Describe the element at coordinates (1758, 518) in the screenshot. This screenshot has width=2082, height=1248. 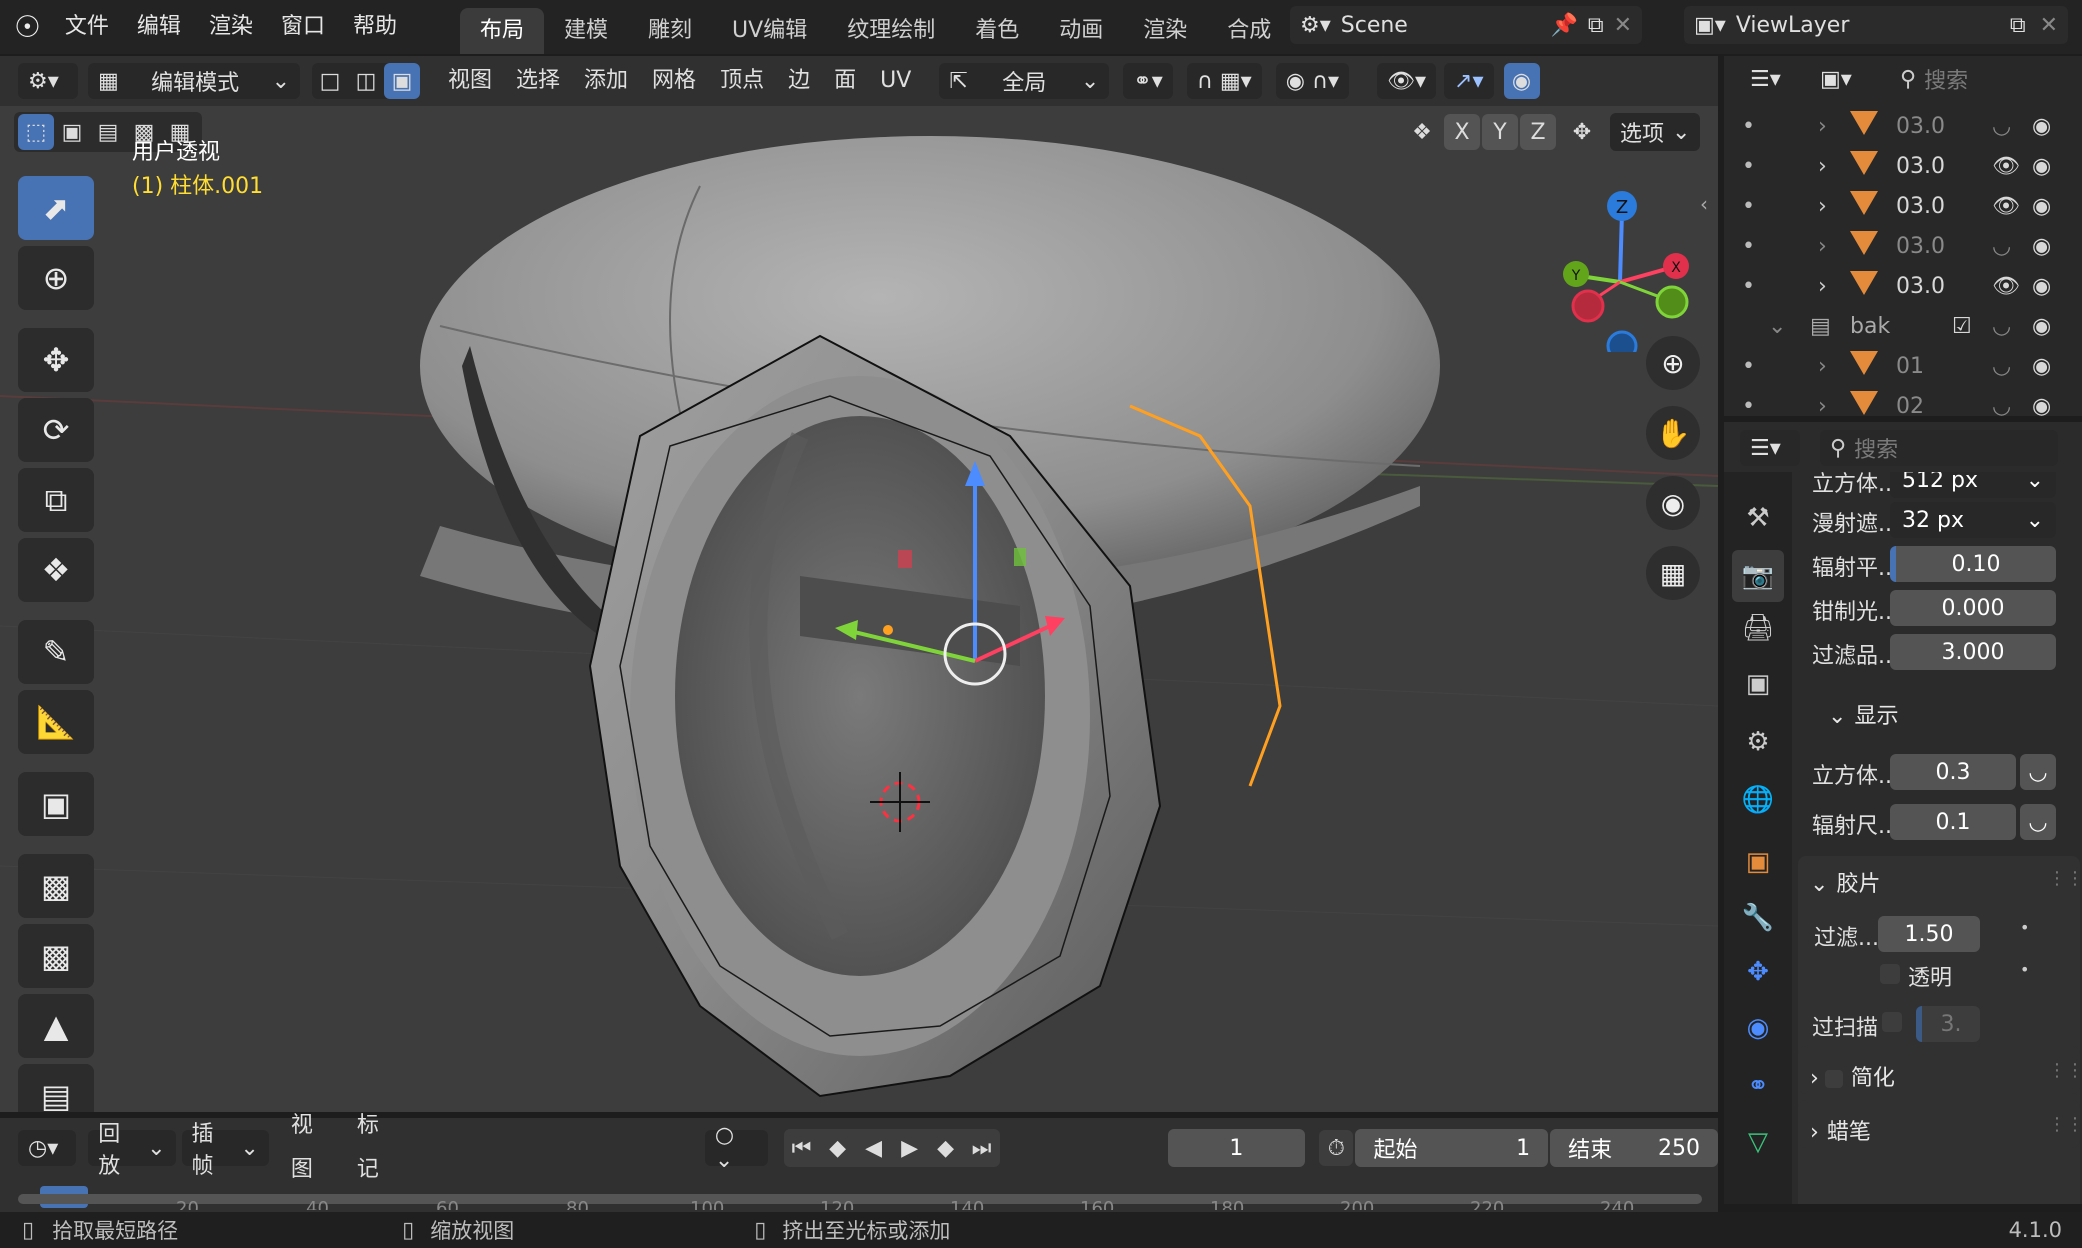
I see `tool-tab-icon: ⚒` at that location.